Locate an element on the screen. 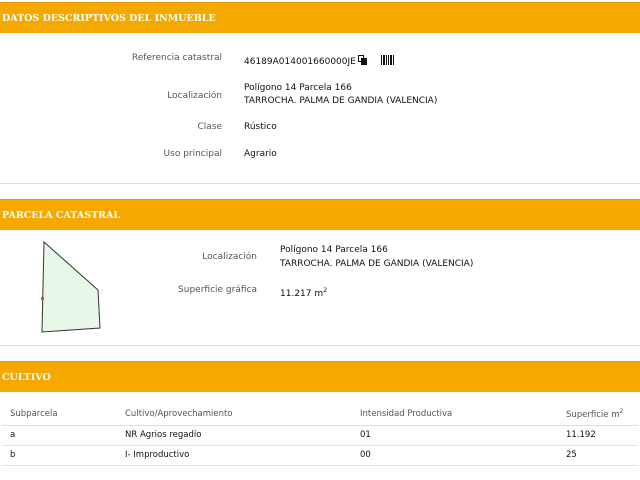  section-title-cultivo: CULTIVO is located at coordinates (26, 377).